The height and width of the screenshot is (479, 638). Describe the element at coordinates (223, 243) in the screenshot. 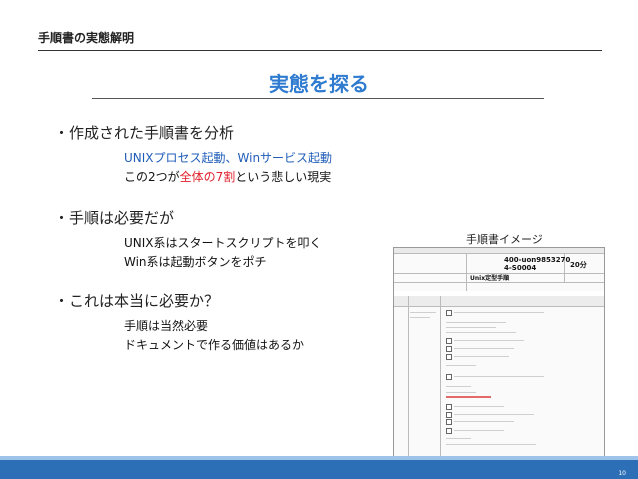

I see `bullet-2-line1: UNIX系はスタートスクリプトを叩く` at that location.